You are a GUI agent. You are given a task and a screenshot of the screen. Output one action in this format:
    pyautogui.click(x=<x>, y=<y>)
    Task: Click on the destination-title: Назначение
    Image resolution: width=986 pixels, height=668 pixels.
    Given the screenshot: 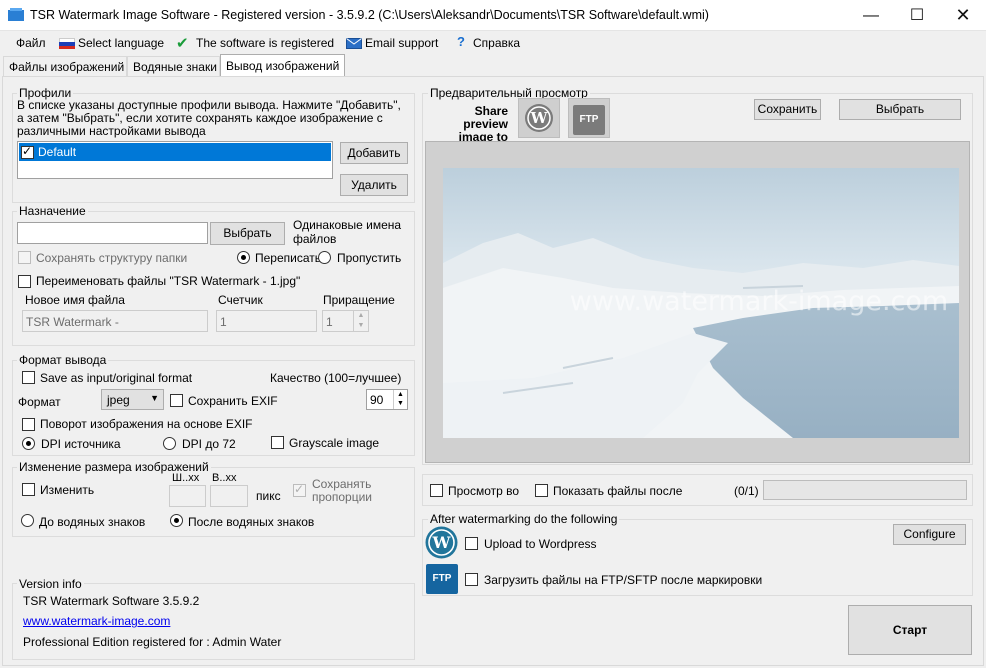 What is the action you would take?
    pyautogui.click(x=52, y=211)
    